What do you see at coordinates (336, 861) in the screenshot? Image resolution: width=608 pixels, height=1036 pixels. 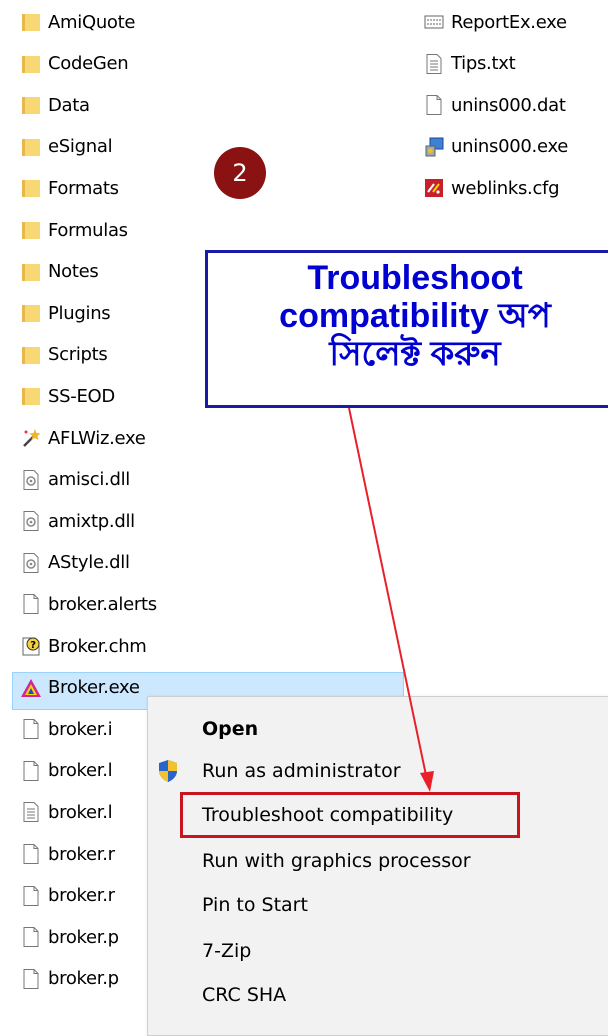 I see `menu-item-run-gpu-label: Run with graphics processor` at bounding box center [336, 861].